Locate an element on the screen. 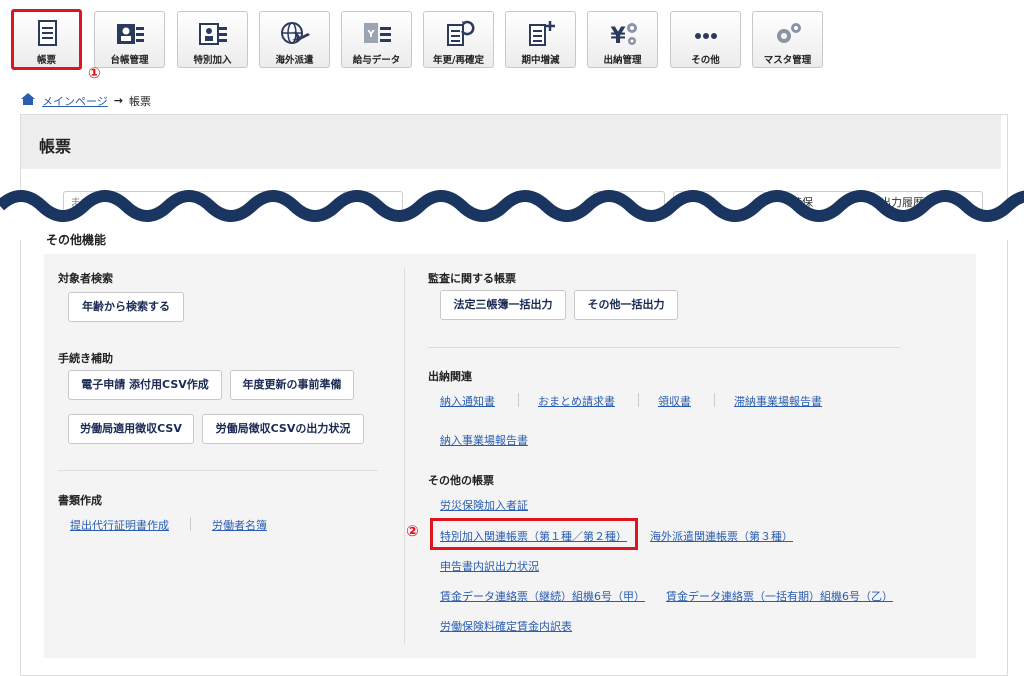  toolbar-more-button: その他 is located at coordinates (705, 39).